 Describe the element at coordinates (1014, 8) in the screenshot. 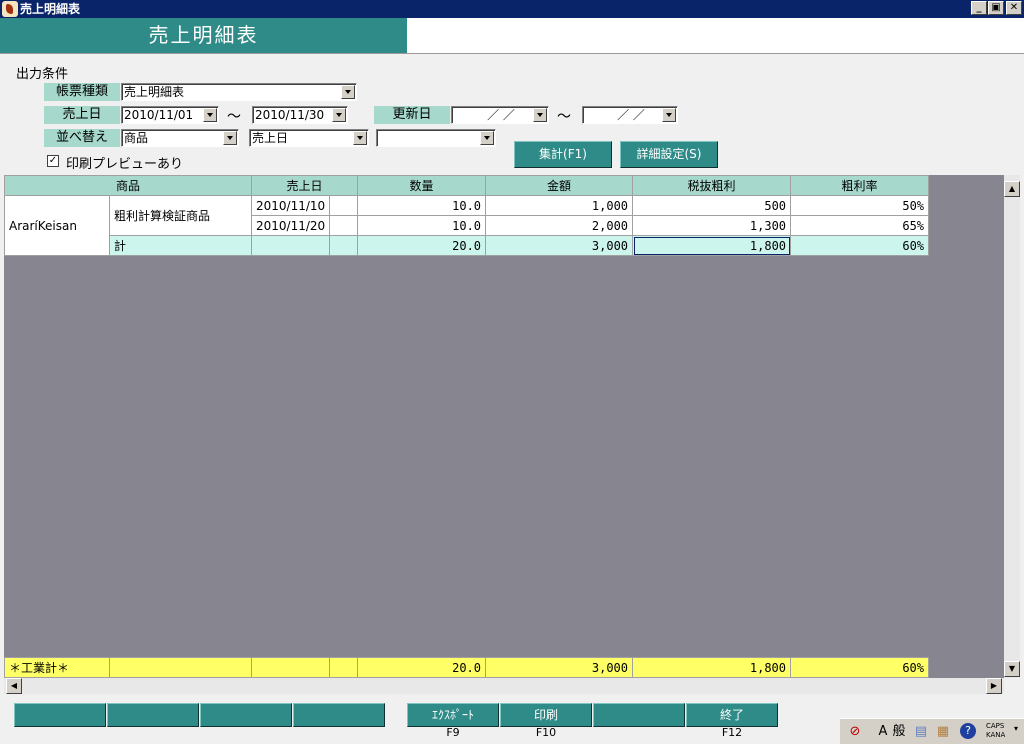

I see `close-button: ✕` at that location.